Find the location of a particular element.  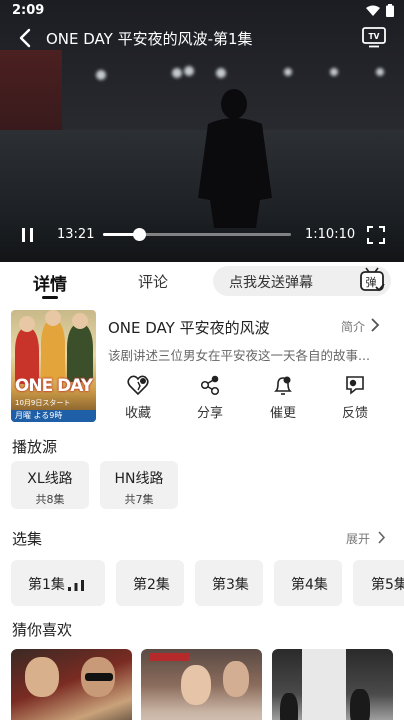

recommend-list is located at coordinates (202, 684).